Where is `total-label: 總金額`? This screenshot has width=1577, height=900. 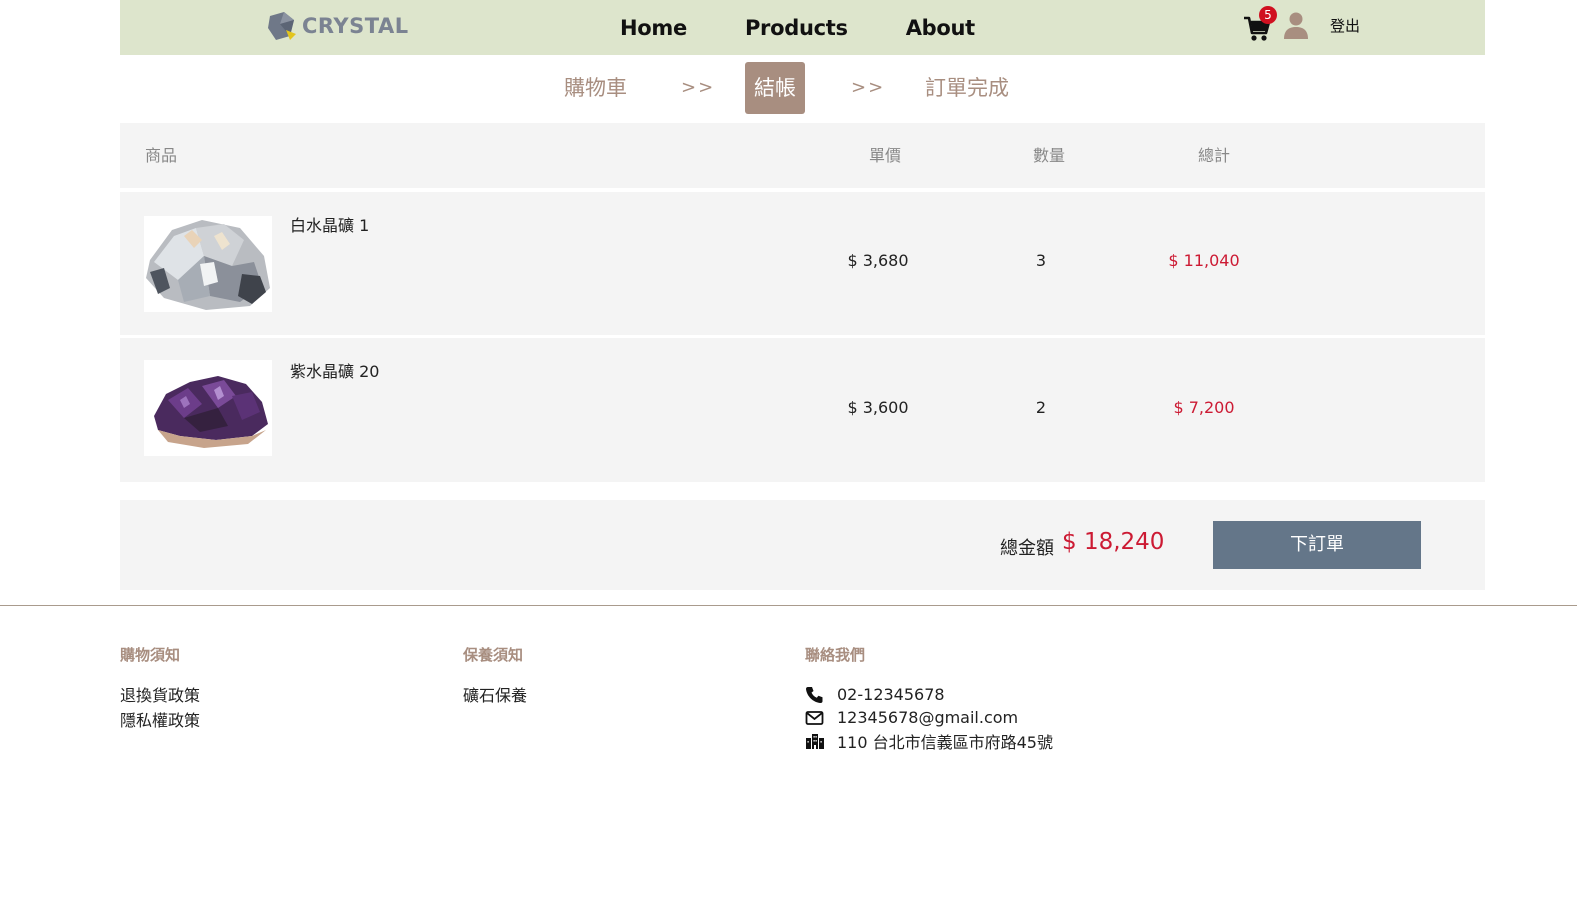
total-label: 總金額 is located at coordinates (1027, 548).